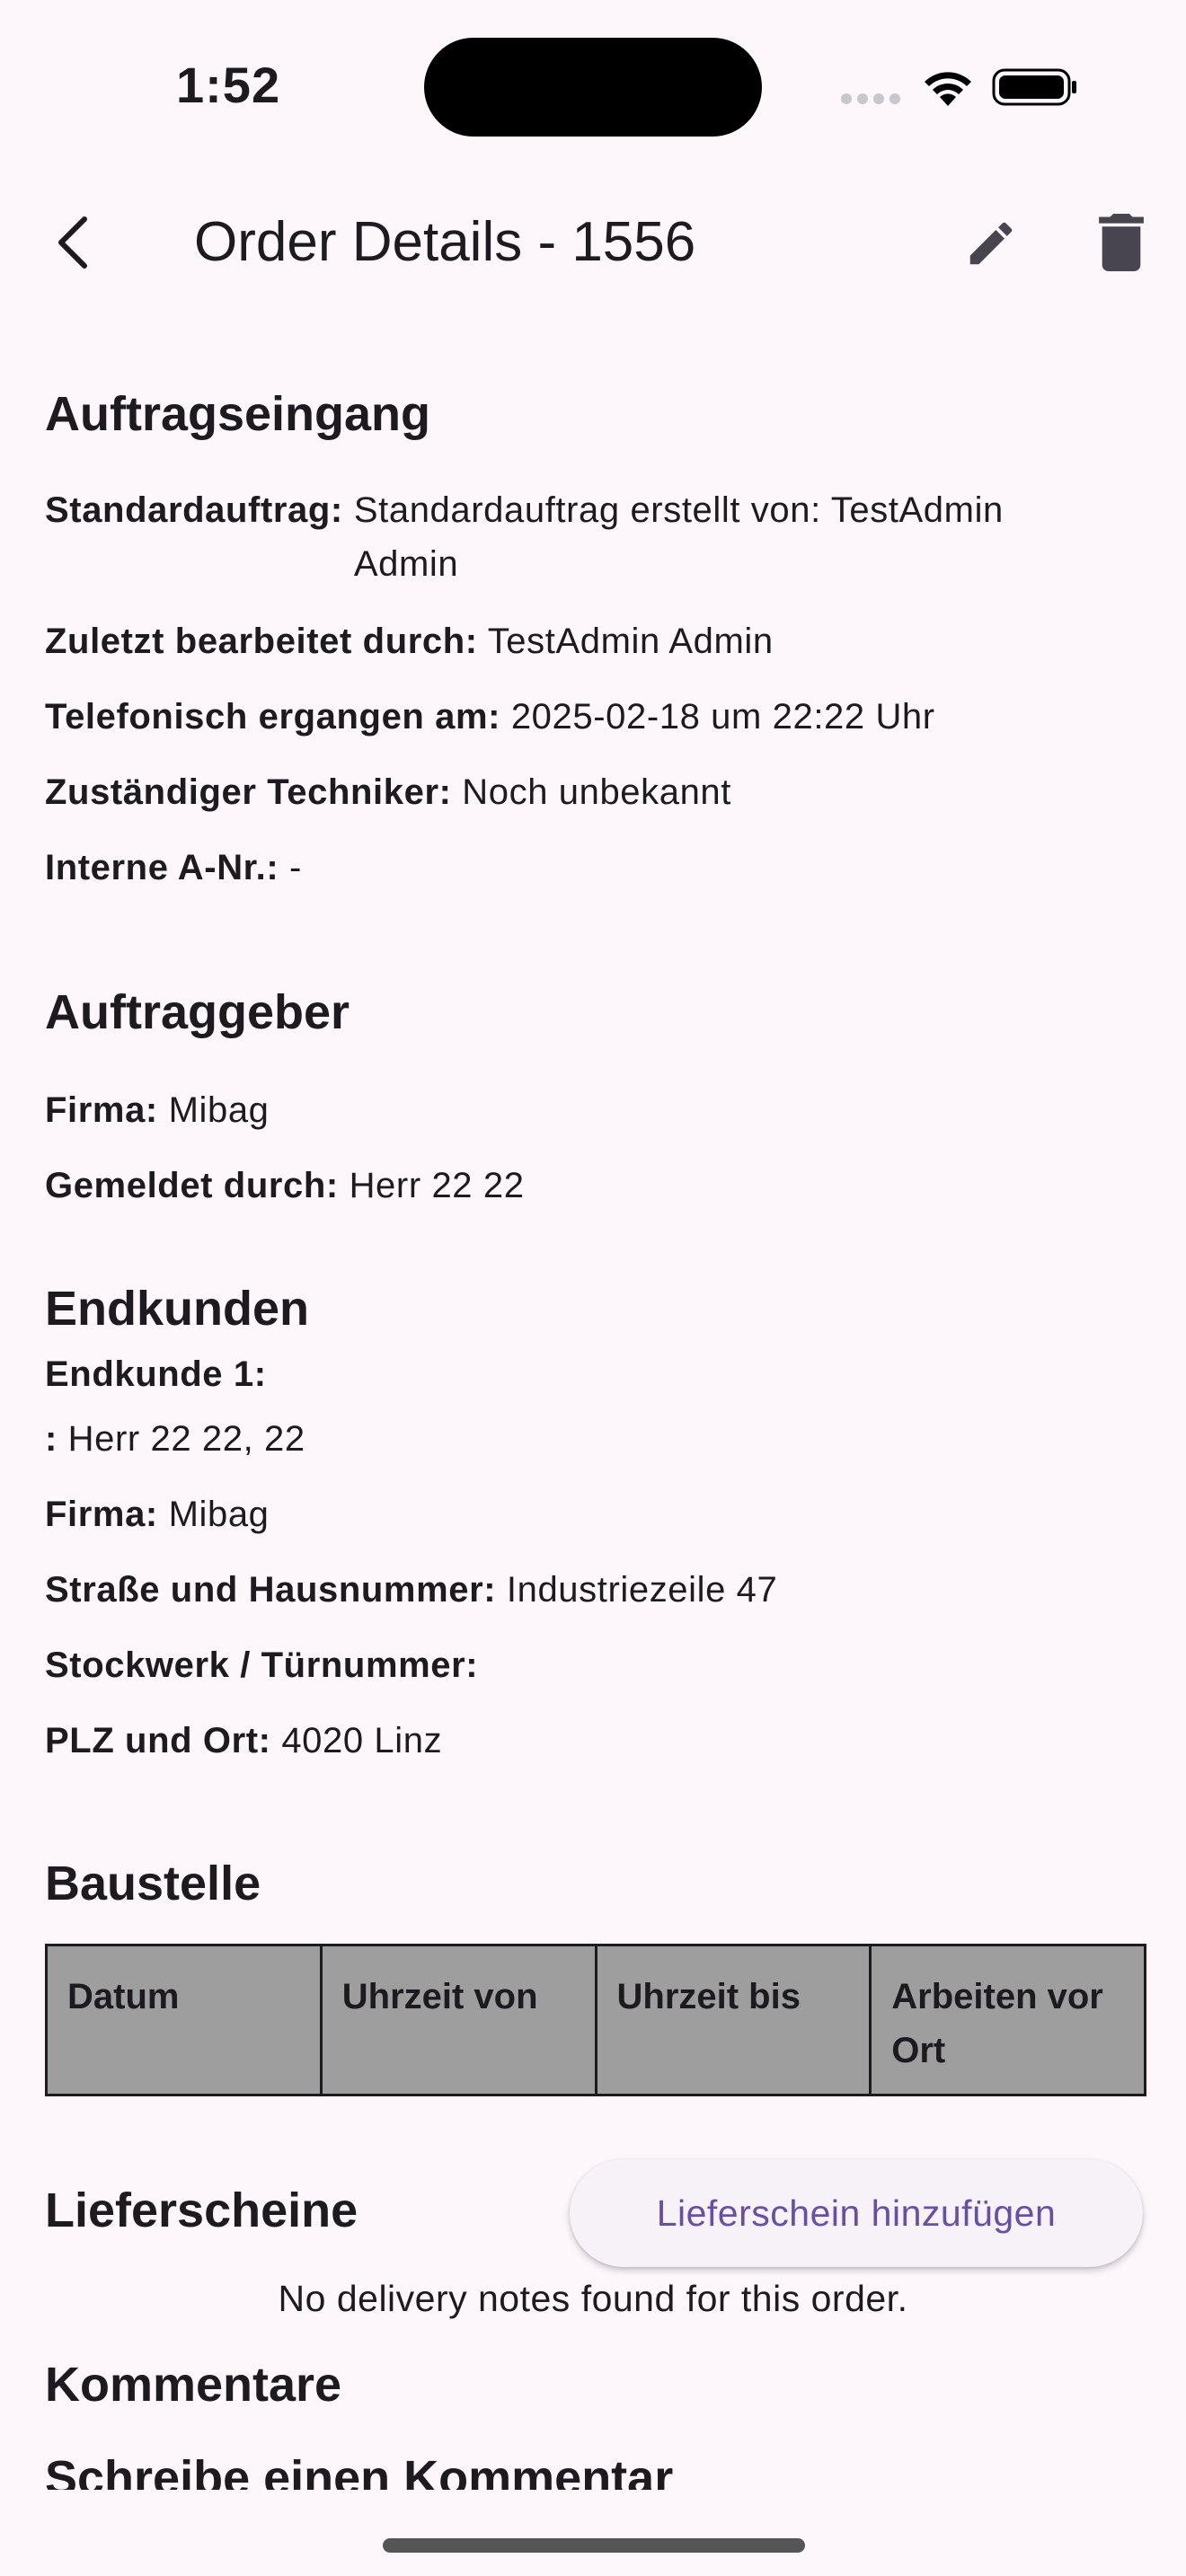 This screenshot has height=2576, width=1186. What do you see at coordinates (75, 242) in the screenshot?
I see `back-arrow-icon` at bounding box center [75, 242].